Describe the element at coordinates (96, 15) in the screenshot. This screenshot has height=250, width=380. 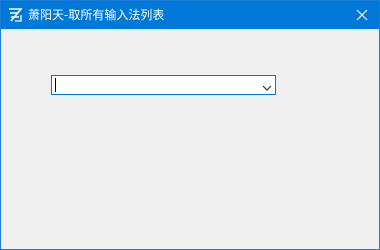
I see `window-title: 萧阳天-取所有输入法列表` at that location.